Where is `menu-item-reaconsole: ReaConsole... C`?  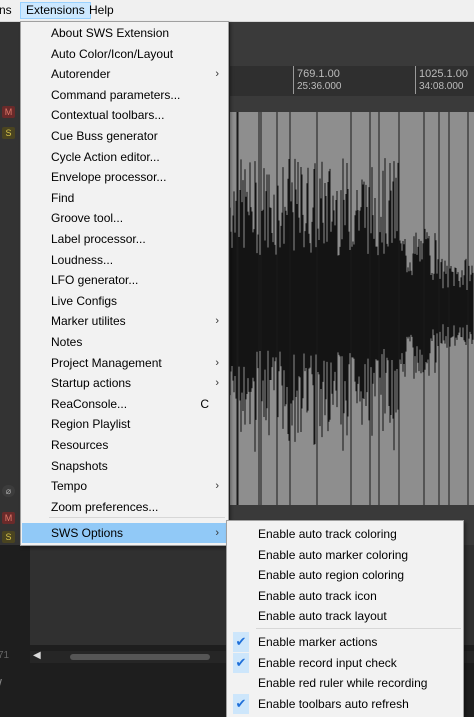 menu-item-reaconsole: ReaConsole... C is located at coordinates (124, 404).